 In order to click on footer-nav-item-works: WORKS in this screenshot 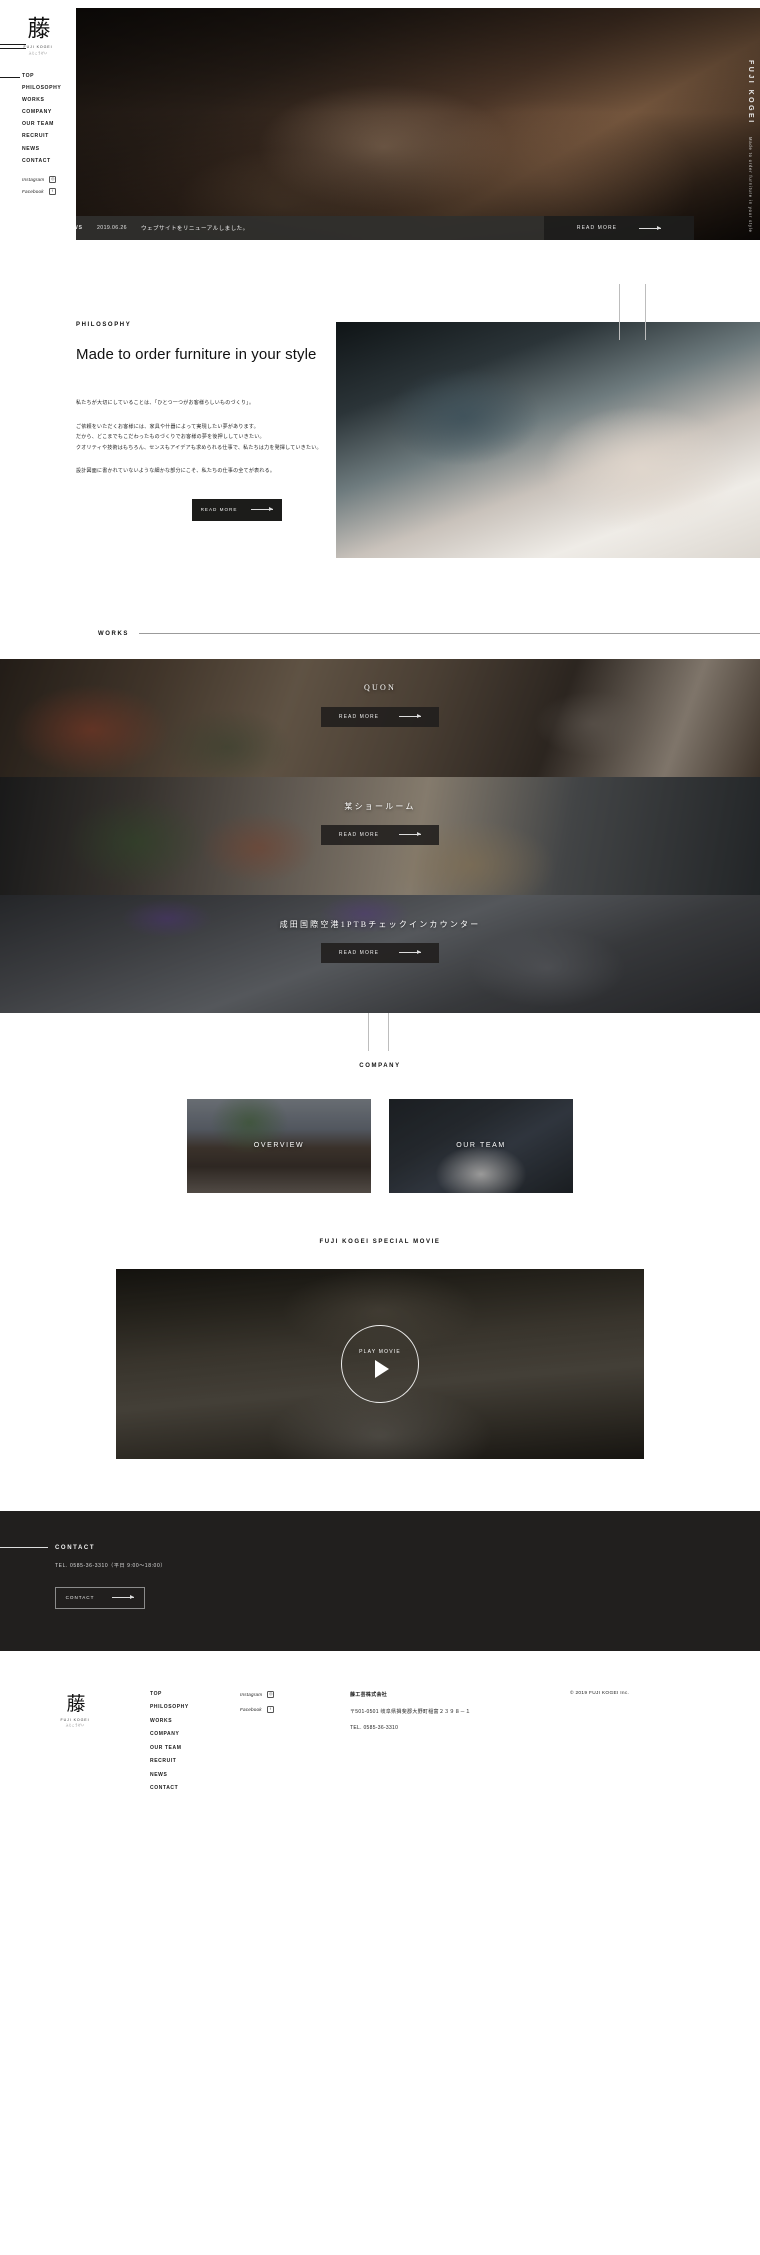, I will do `click(195, 1721)`.